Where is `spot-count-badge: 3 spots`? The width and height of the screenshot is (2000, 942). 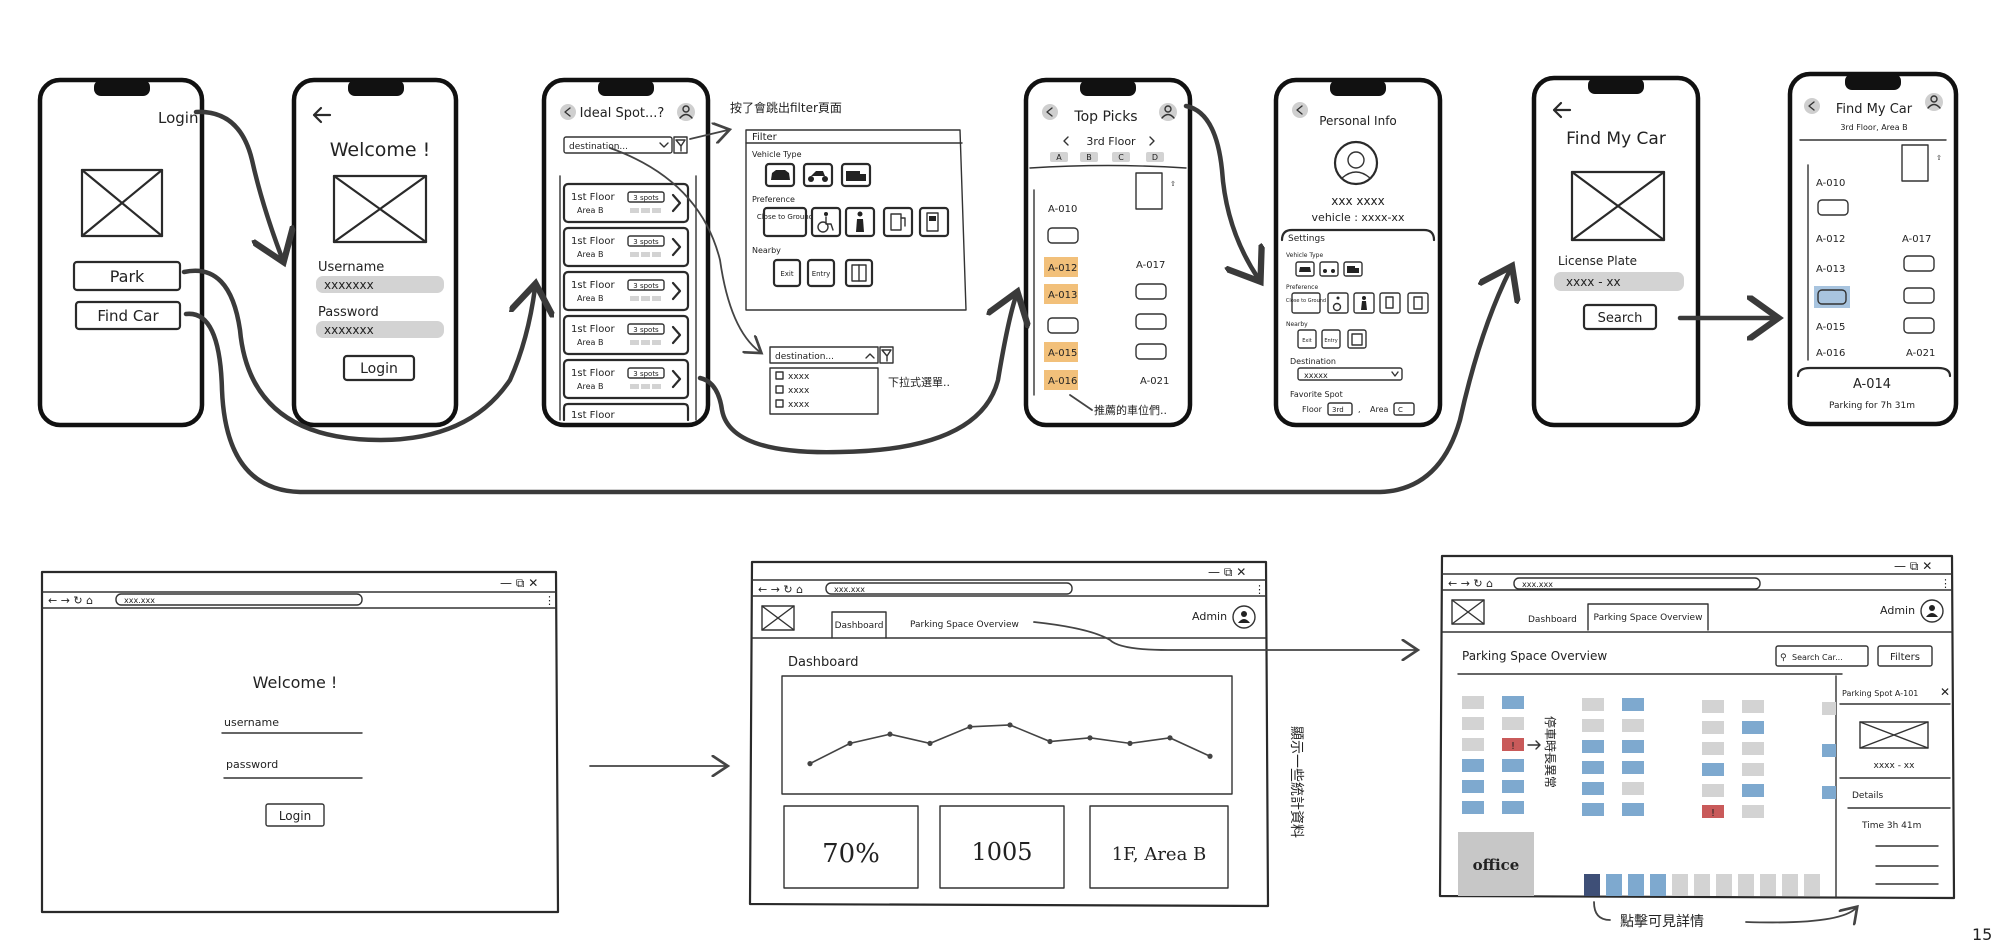 spot-count-badge: 3 spots is located at coordinates (646, 330).